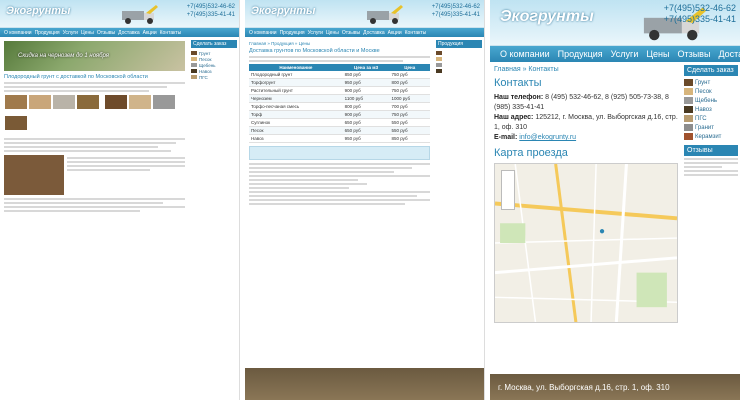  What do you see at coordinates (711, 100) in the screenshot?
I see `sidebar-item: Щебень` at bounding box center [711, 100].